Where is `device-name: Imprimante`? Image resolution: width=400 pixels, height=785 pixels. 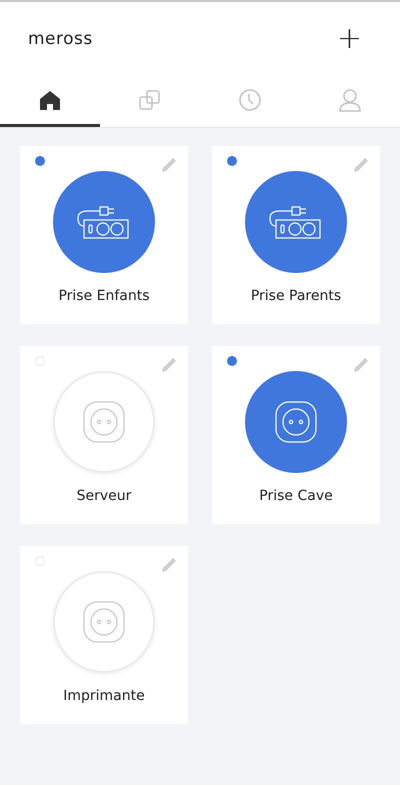
device-name: Imprimante is located at coordinates (104, 696).